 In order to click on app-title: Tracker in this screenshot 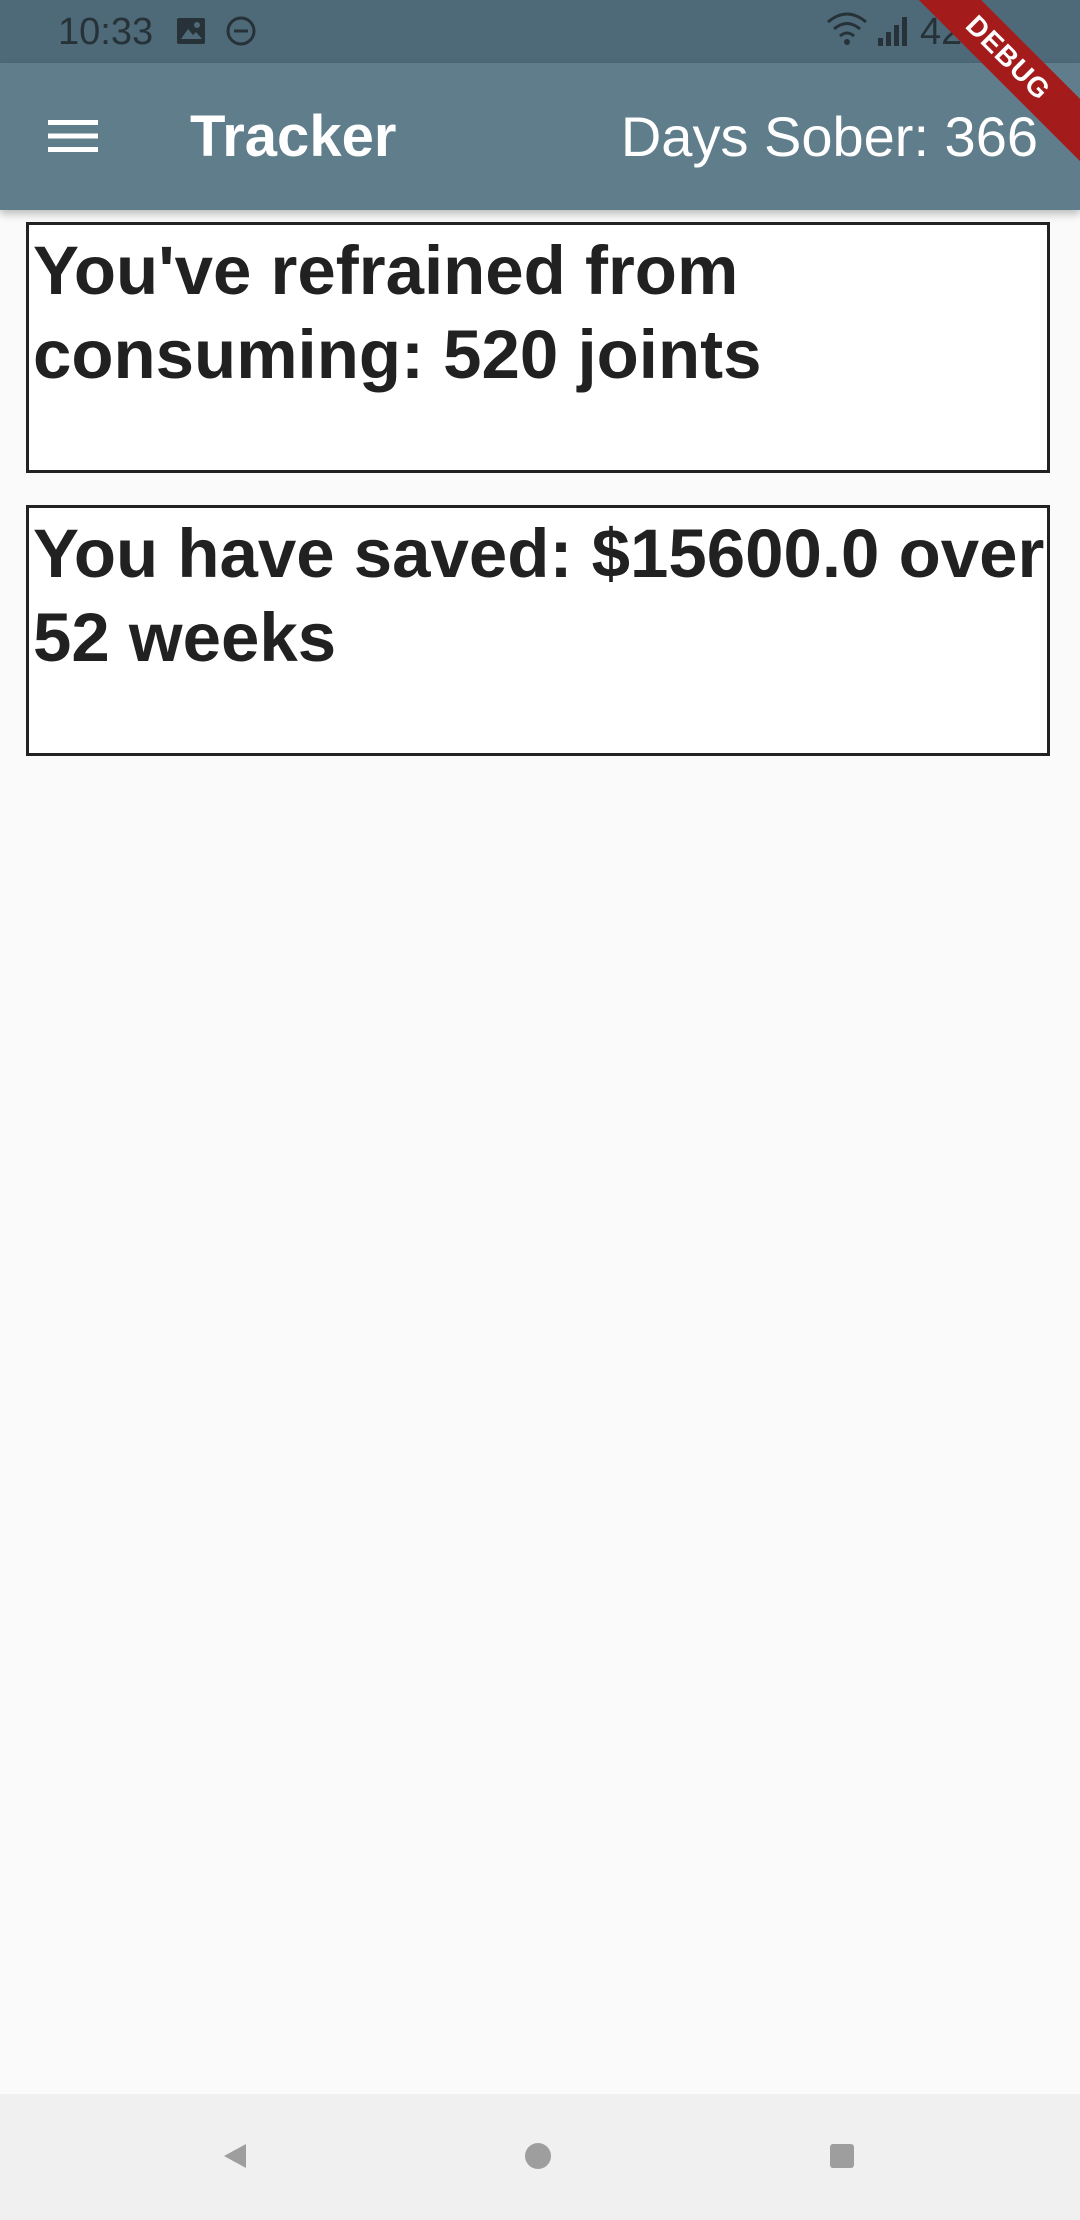, I will do `click(293, 136)`.